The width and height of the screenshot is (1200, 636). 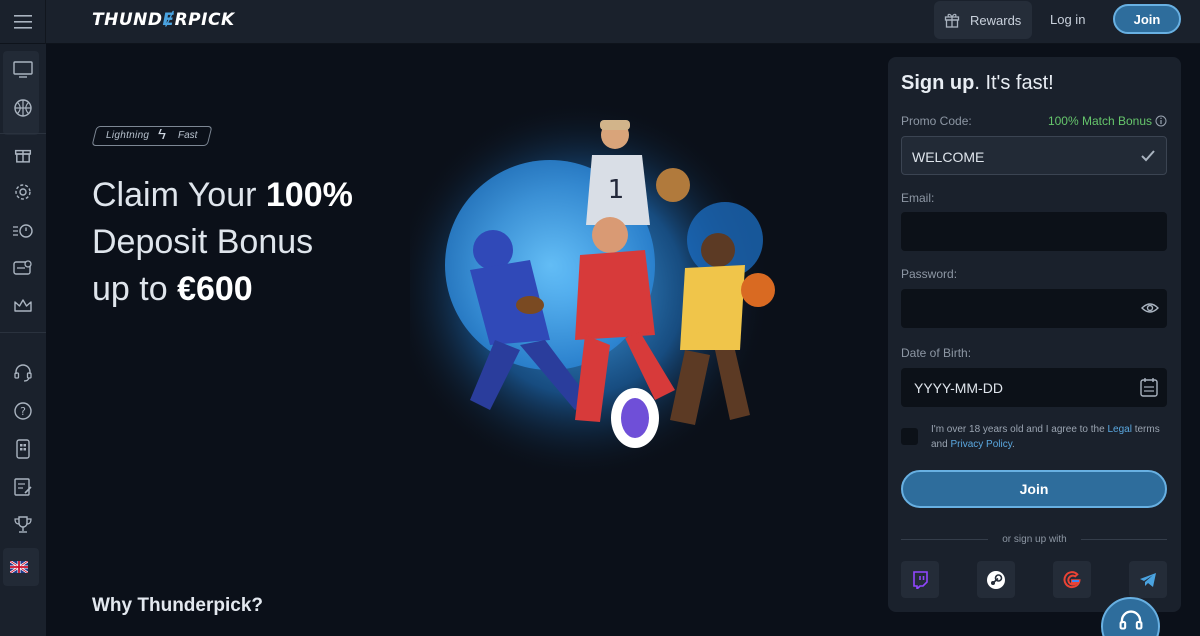 What do you see at coordinates (1034, 489) in the screenshot?
I see `join-button: Join` at bounding box center [1034, 489].